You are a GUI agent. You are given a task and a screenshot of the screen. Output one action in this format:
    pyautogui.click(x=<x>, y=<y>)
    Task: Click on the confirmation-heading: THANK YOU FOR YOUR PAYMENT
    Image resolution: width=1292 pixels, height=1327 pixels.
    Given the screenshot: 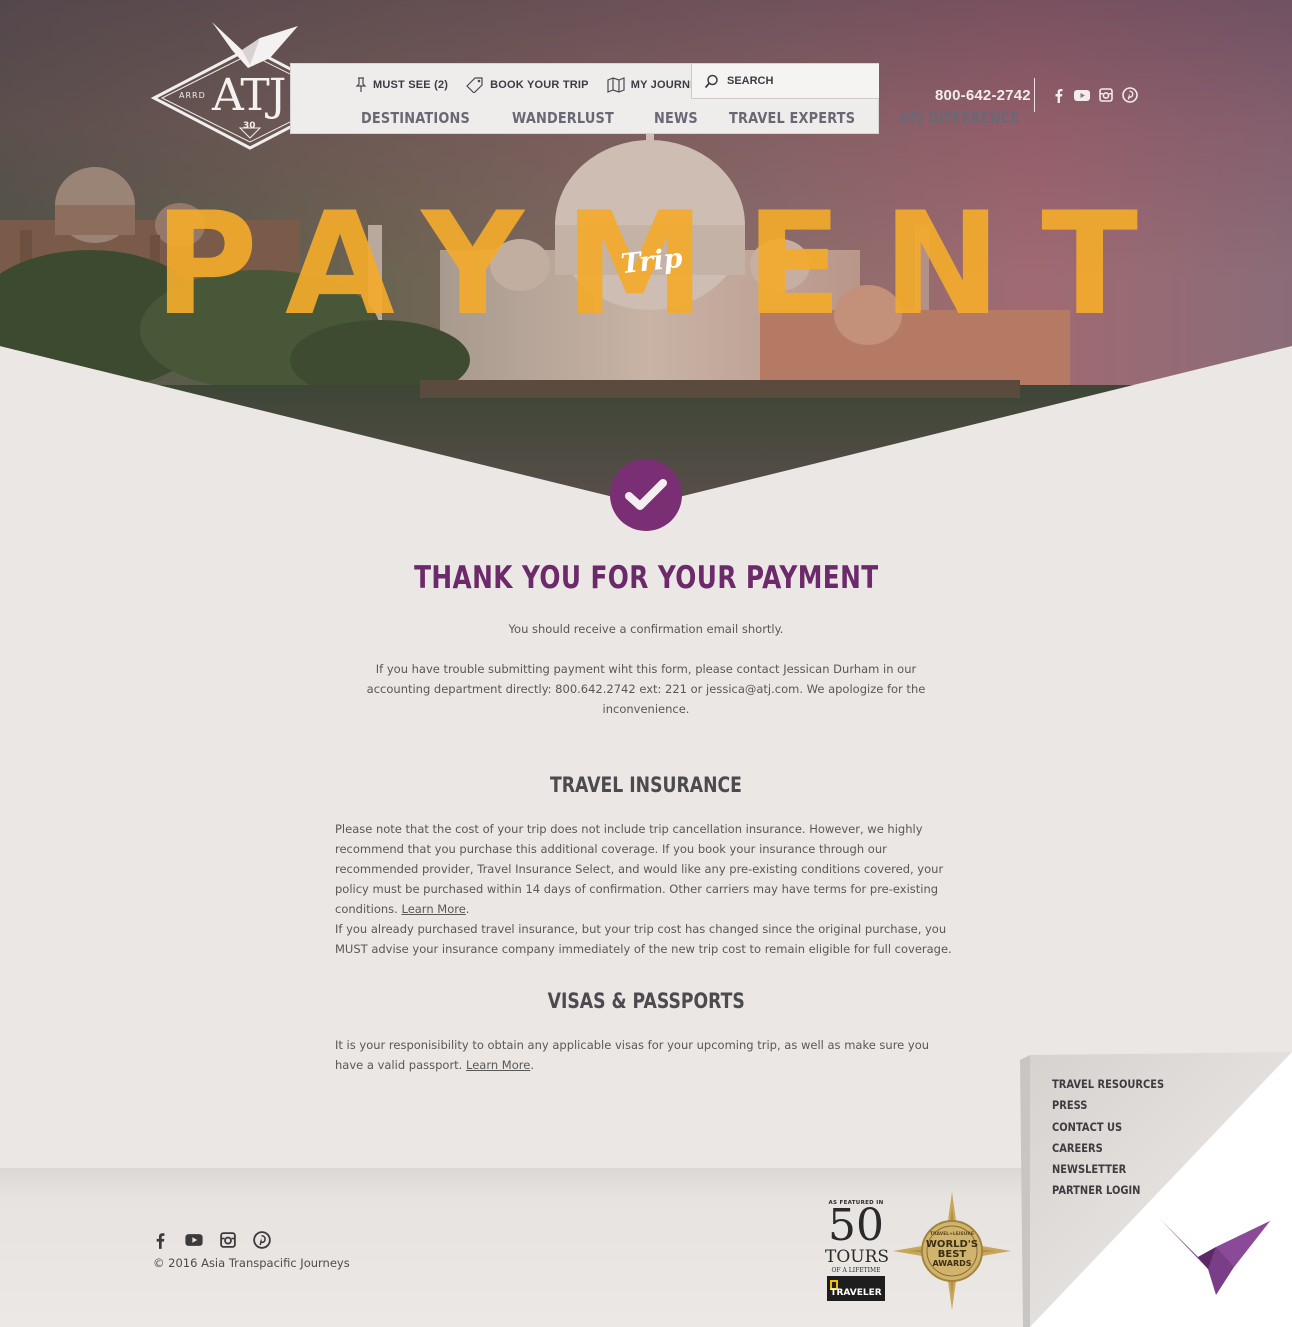 What is the action you would take?
    pyautogui.click(x=646, y=578)
    